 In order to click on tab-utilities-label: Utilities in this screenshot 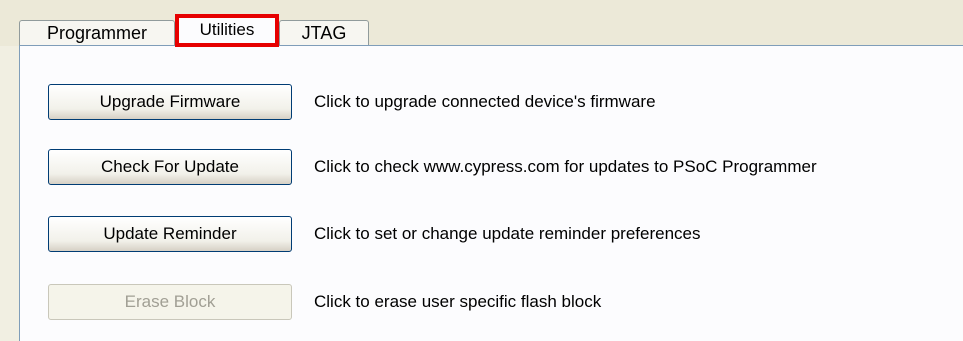, I will do `click(227, 29)`.